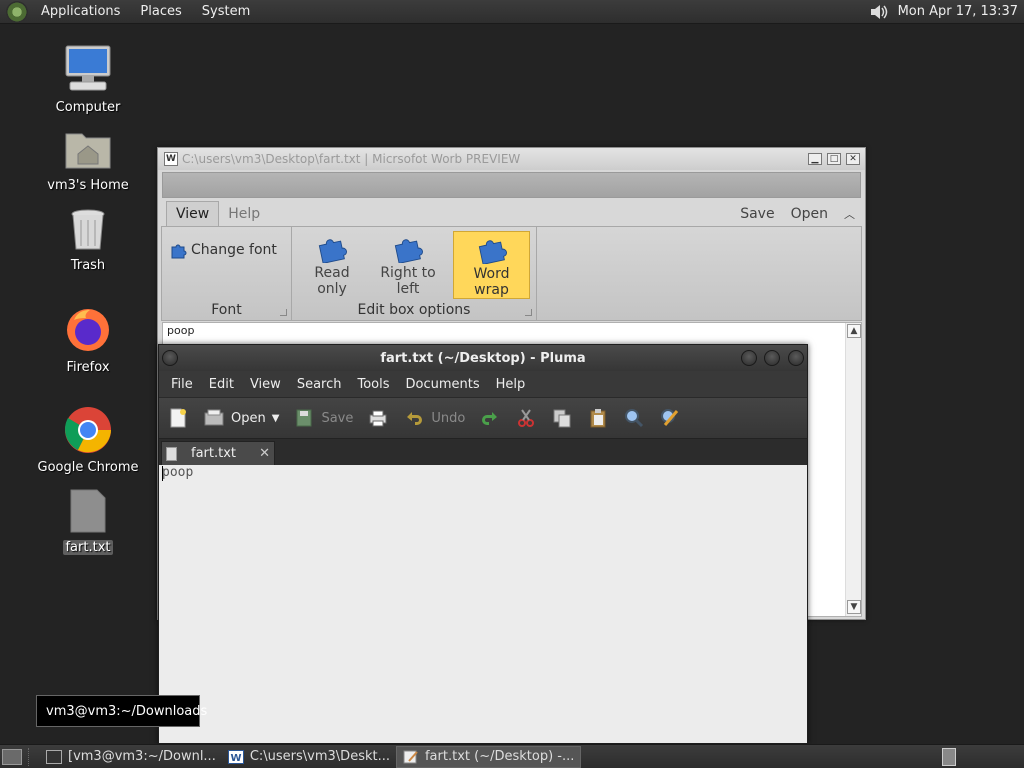 This screenshot has height=768, width=1024. I want to click on cut-button, so click(526, 418).